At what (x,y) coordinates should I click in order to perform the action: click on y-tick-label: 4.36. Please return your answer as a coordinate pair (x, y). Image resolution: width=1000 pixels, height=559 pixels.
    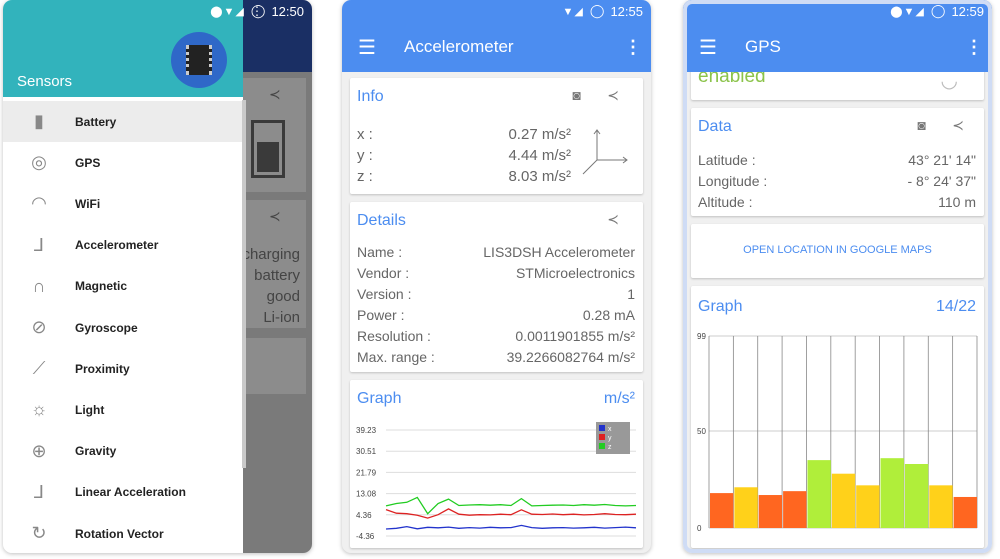
    Looking at the image, I should click on (364, 515).